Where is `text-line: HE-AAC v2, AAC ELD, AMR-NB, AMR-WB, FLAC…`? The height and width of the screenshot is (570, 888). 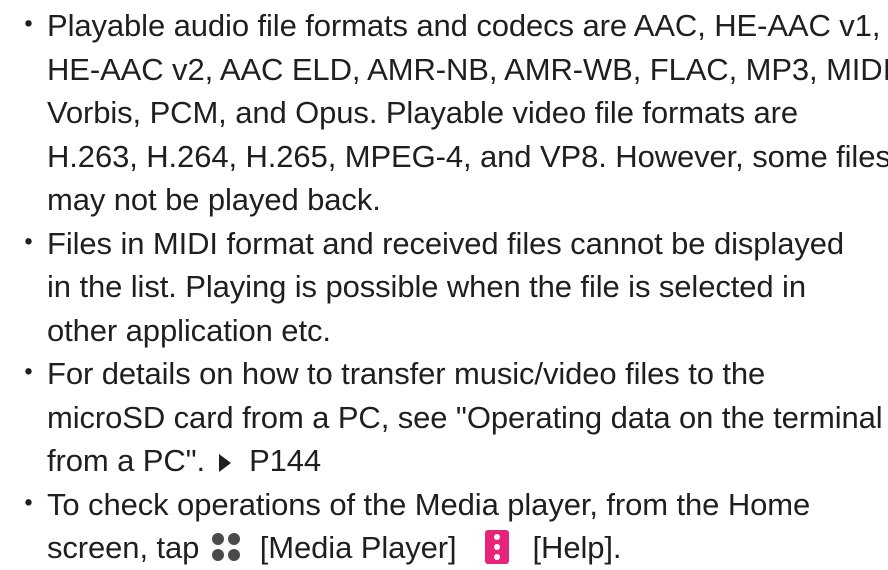
text-line: HE-AAC v2, AAC ELD, AMR-NB, AMR-WB, FLAC… is located at coordinates (467, 69).